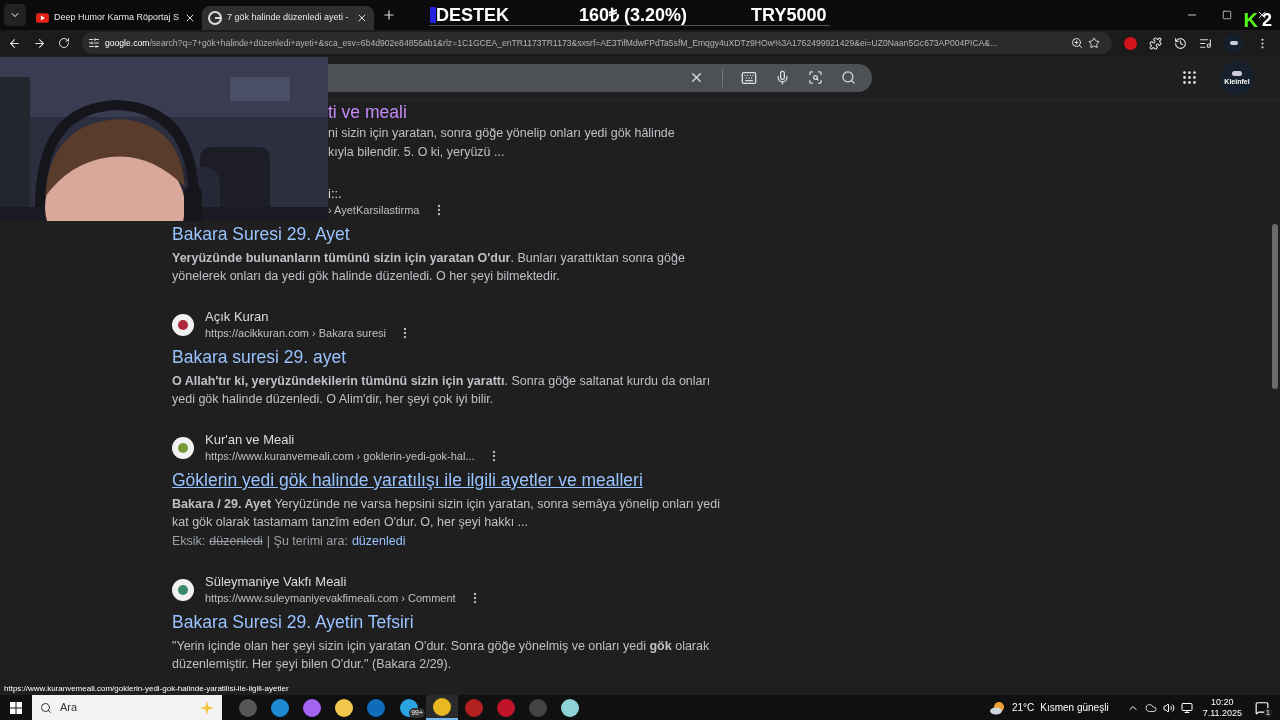 The width and height of the screenshot is (1280, 720). Describe the element at coordinates (295, 333) in the screenshot. I see `result-url: https://acikkuran.com › Bakara suresi` at that location.